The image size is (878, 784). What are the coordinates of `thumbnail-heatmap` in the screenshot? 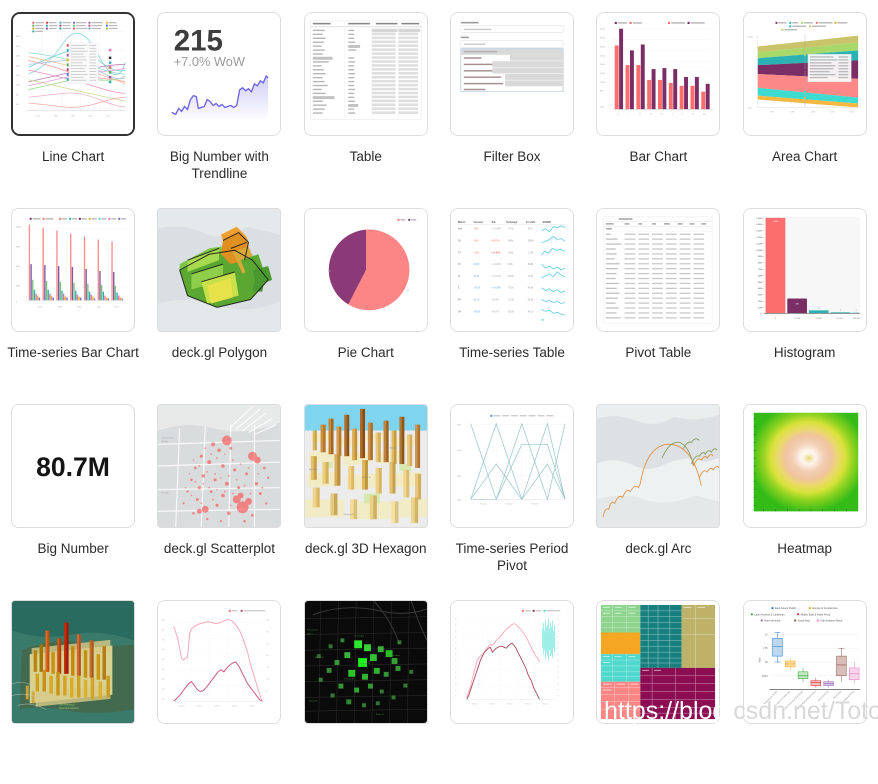 It's located at (804, 466).